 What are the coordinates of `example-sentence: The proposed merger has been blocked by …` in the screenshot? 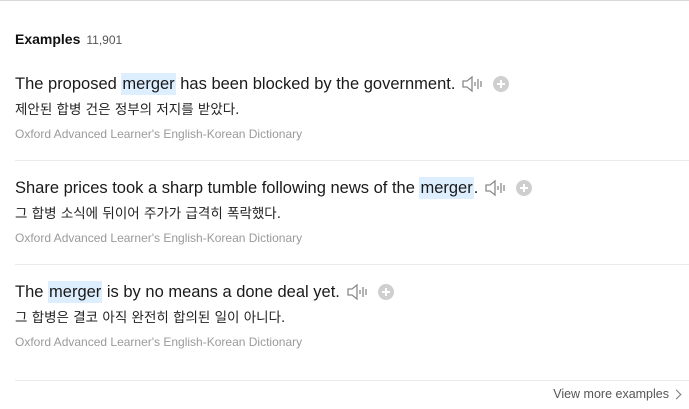 It's located at (352, 84).